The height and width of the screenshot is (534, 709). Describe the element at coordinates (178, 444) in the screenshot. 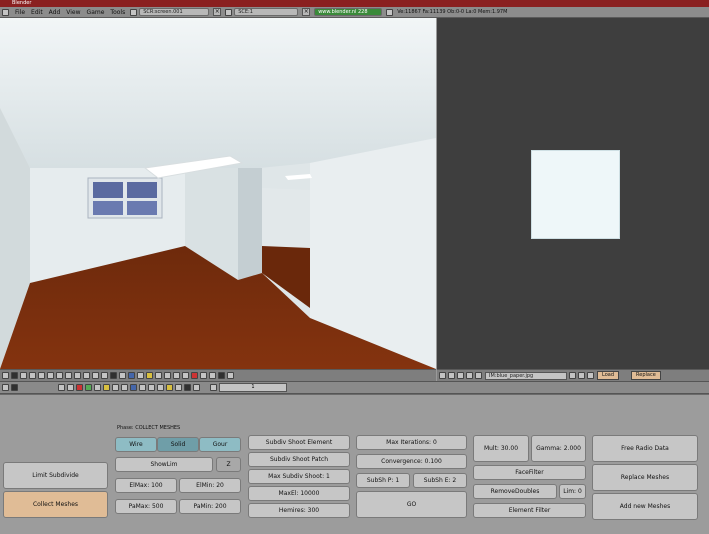

I see `solid-button: Solid` at that location.